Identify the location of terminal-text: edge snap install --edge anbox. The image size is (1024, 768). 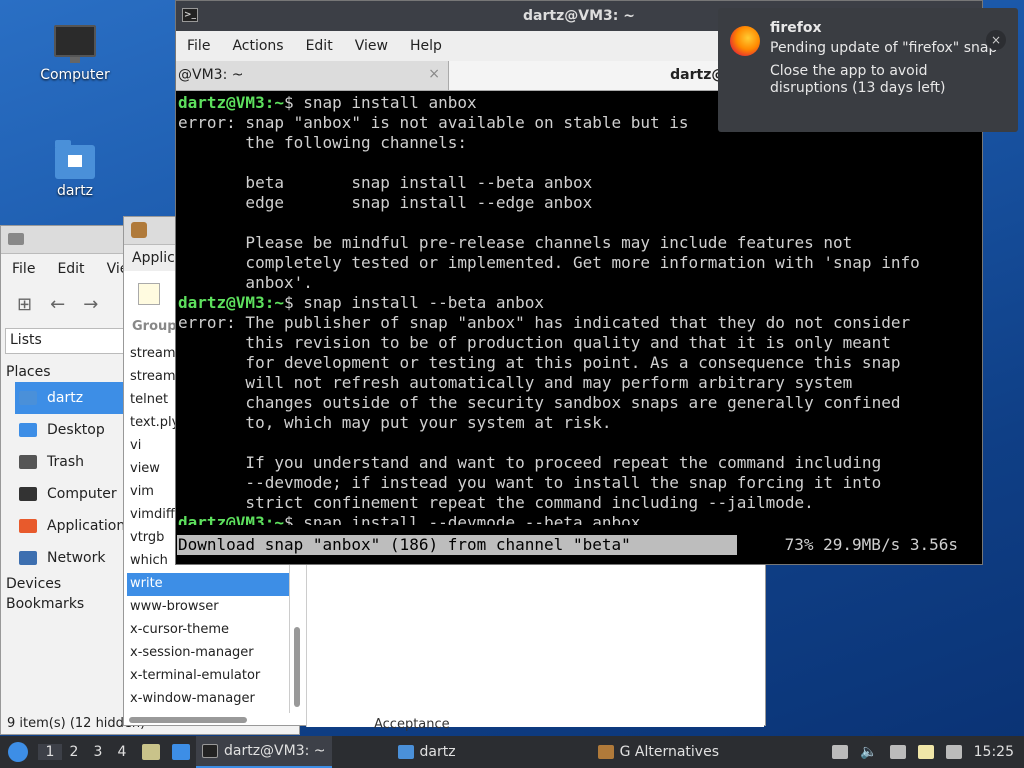
(385, 202).